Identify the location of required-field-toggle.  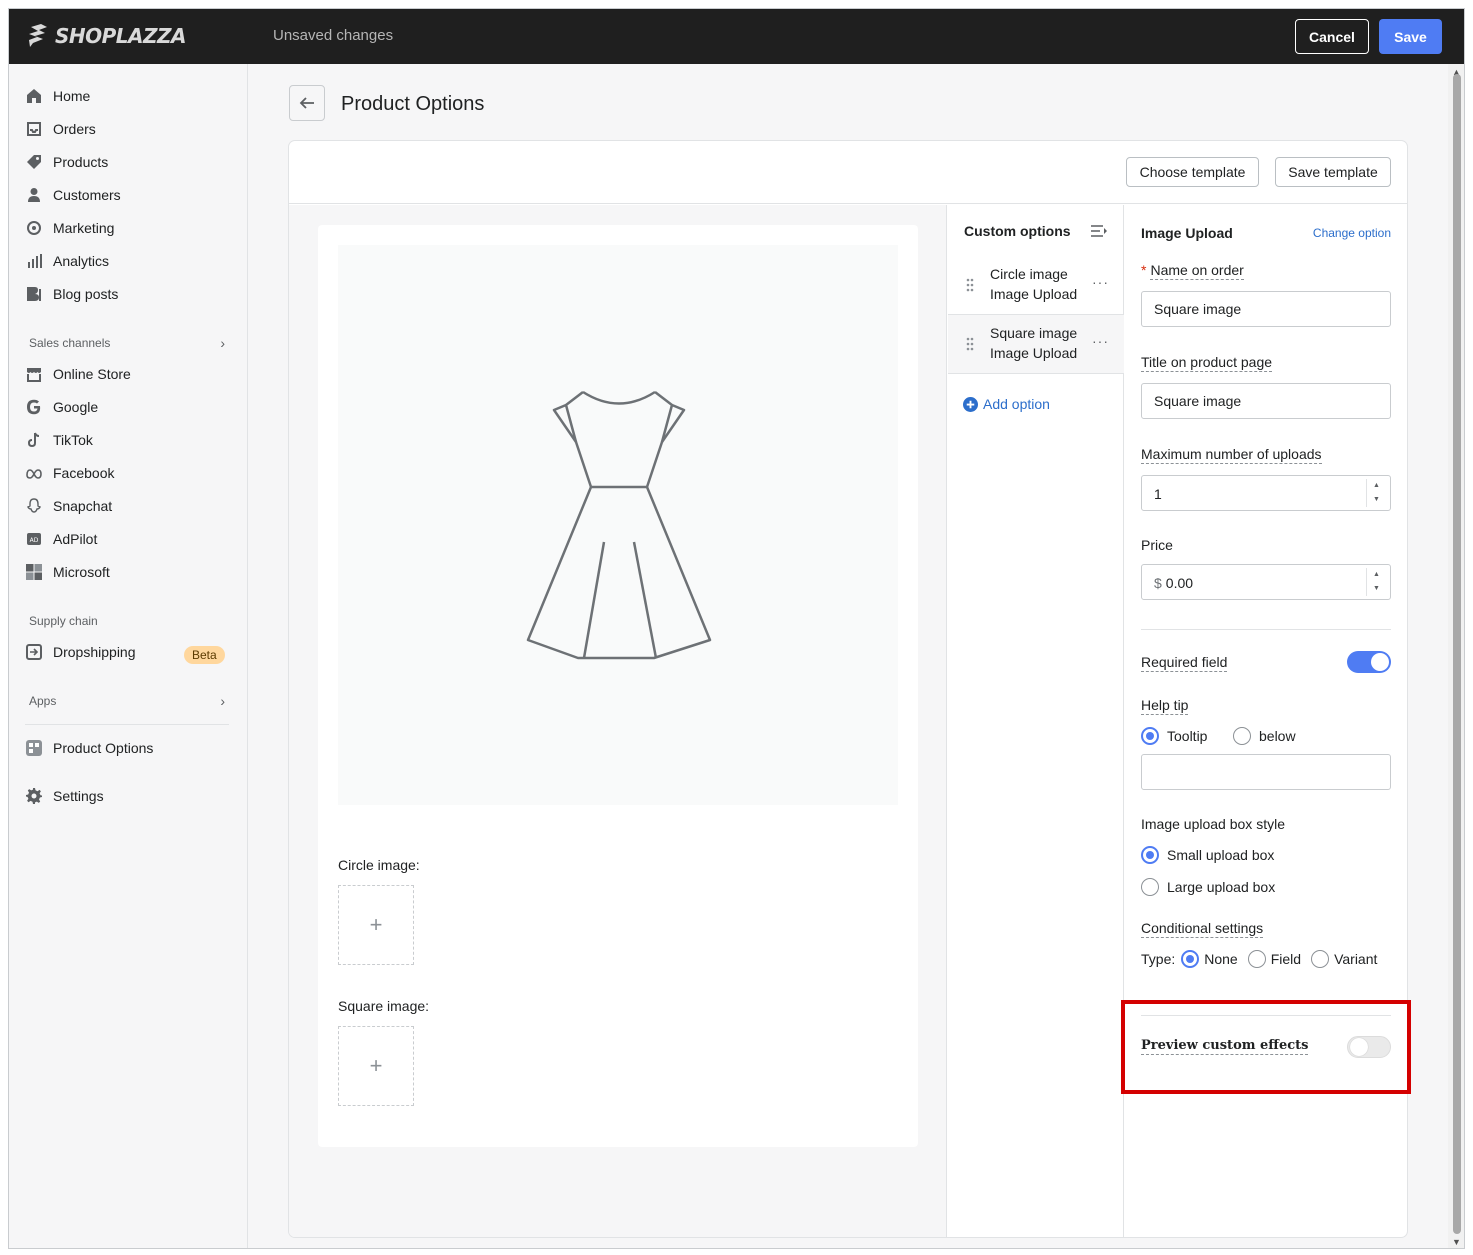
(1369, 662).